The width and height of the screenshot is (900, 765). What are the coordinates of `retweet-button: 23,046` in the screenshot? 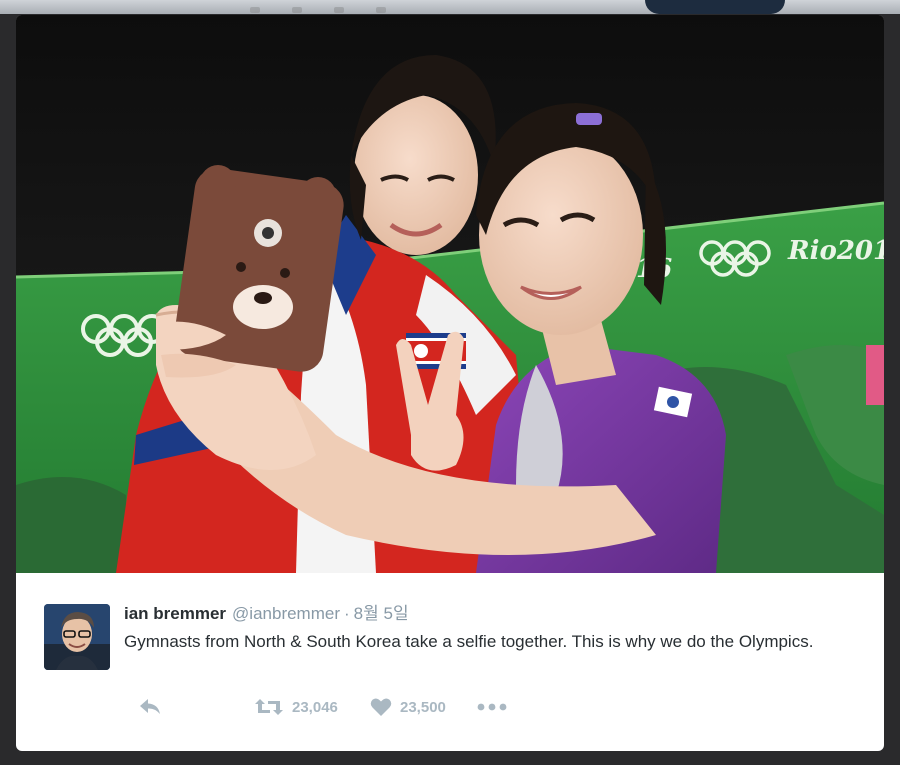 It's located at (296, 707).